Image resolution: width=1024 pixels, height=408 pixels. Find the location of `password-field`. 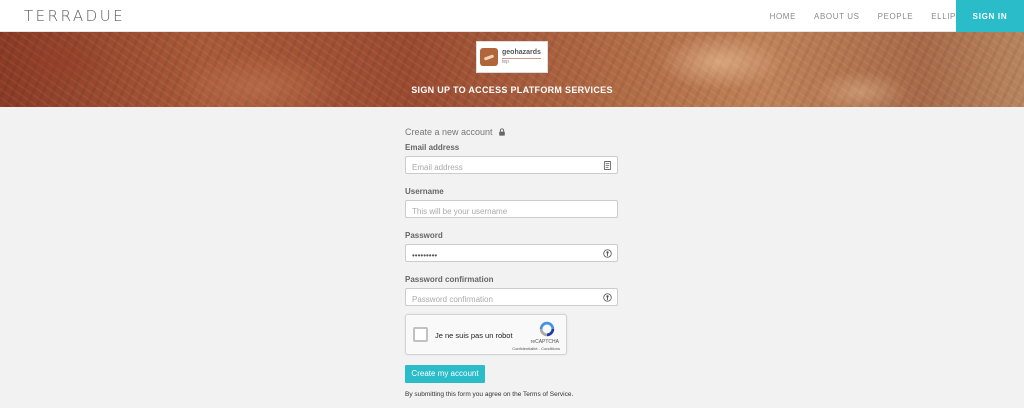

password-field is located at coordinates (511, 255).